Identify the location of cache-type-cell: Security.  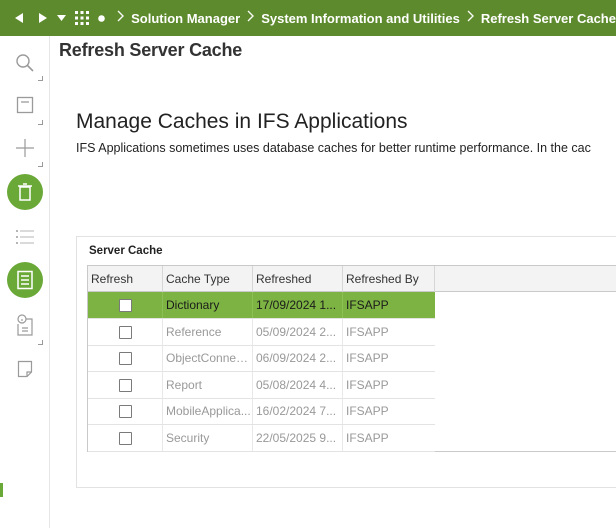
(208, 437).